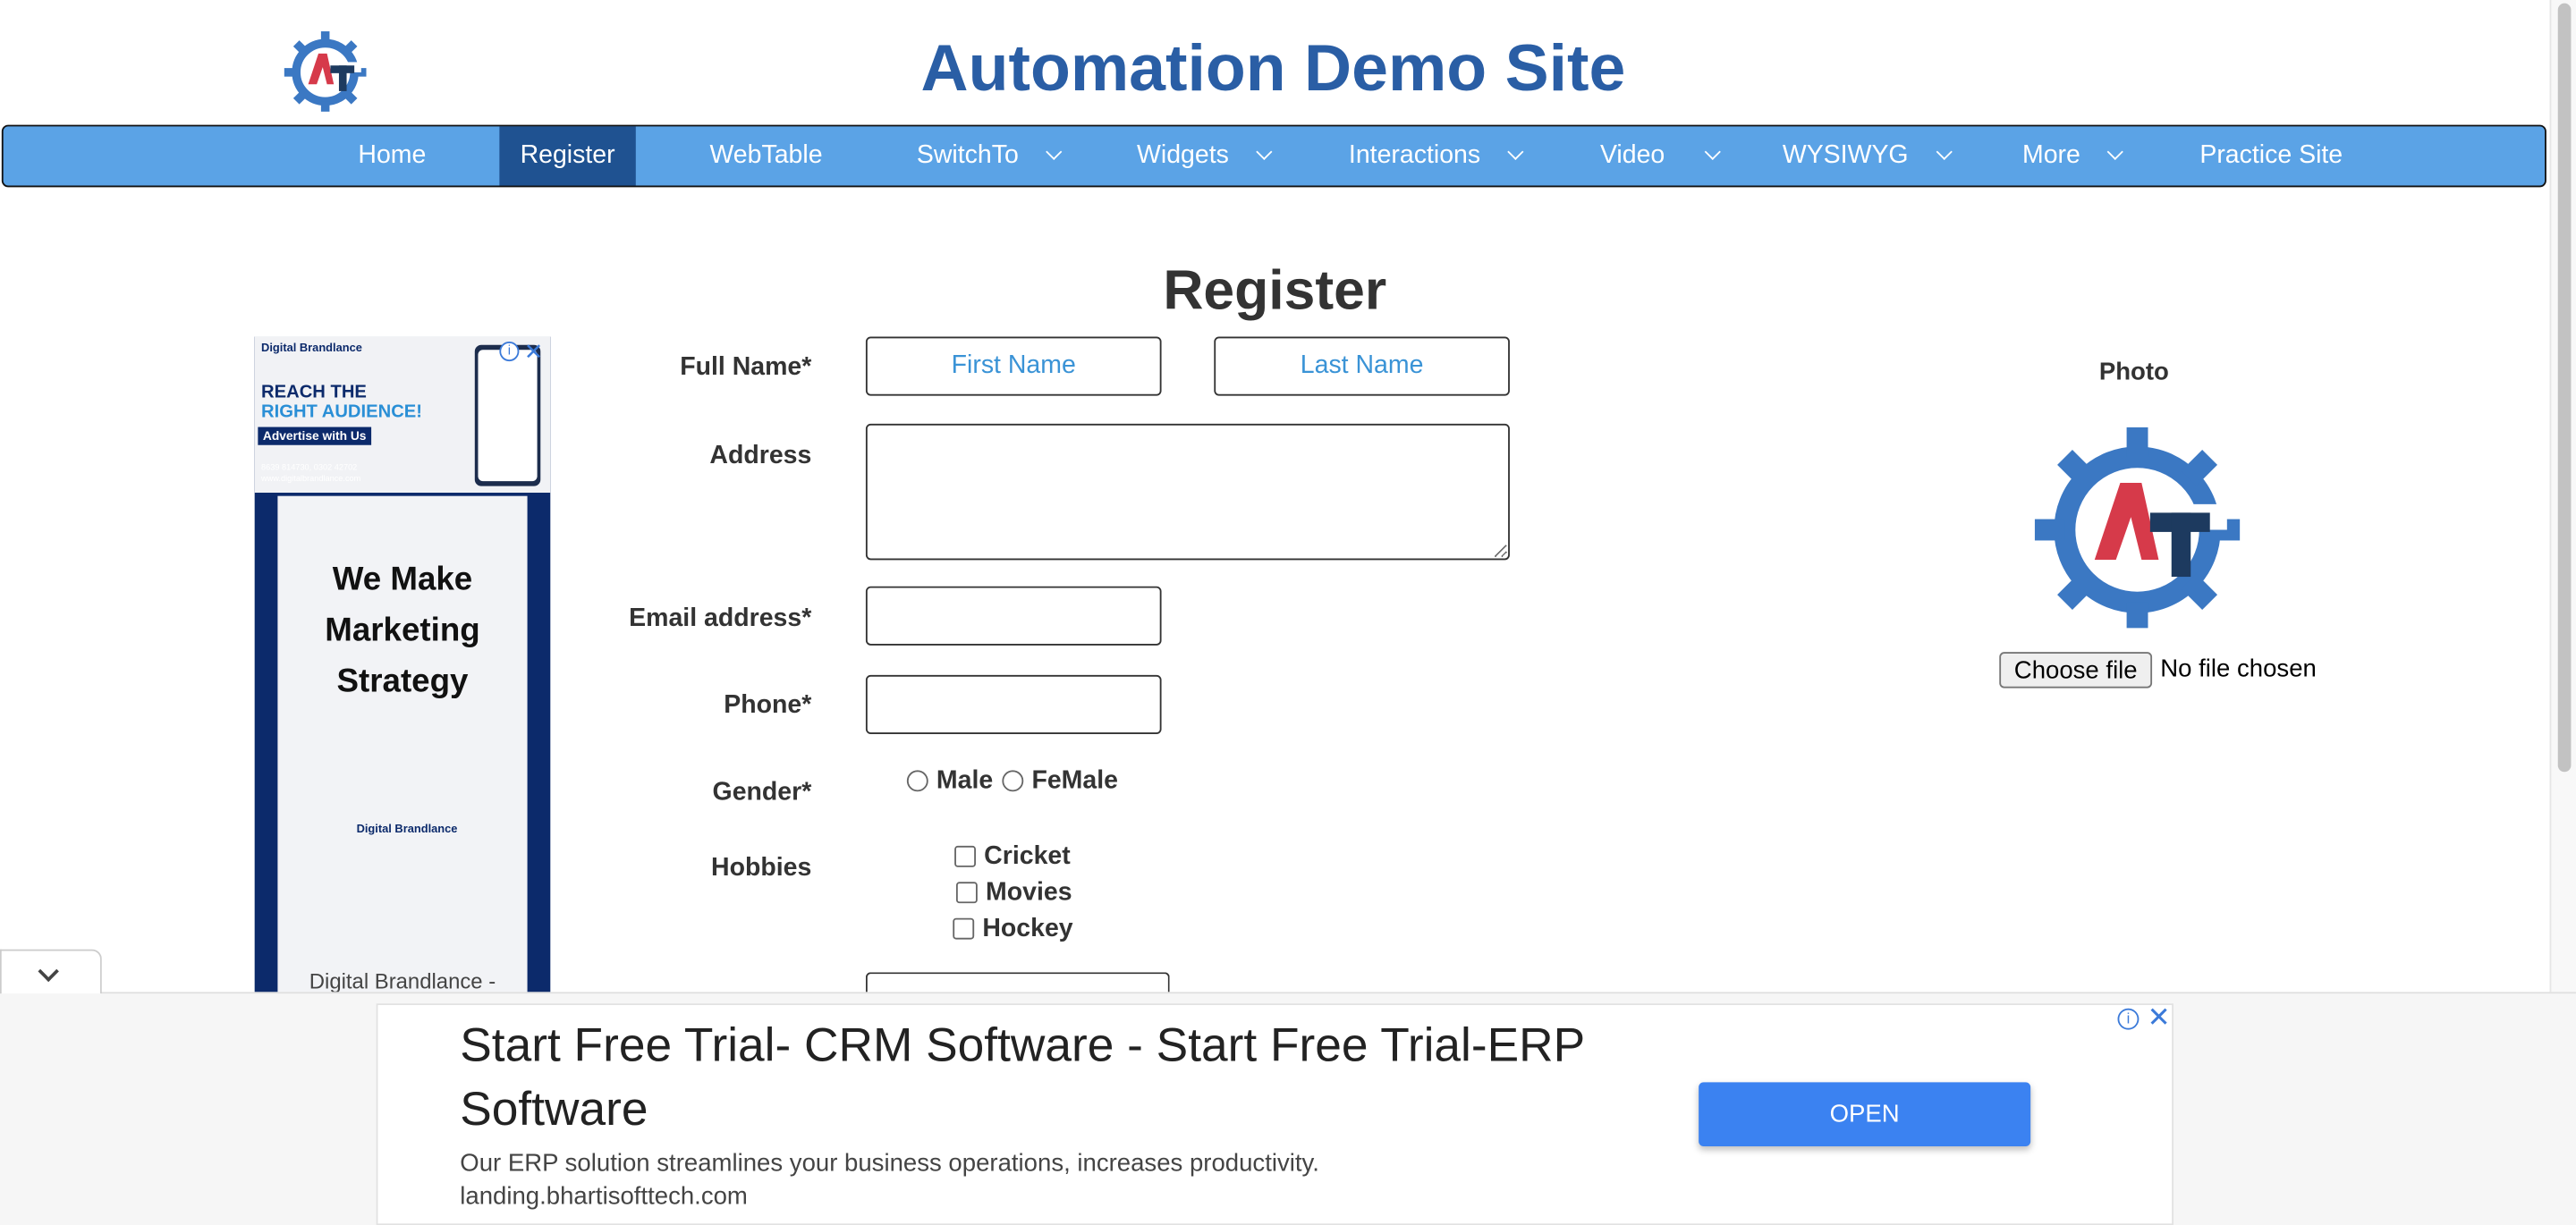 The image size is (2576, 1225). Describe the element at coordinates (917, 781) in the screenshot. I see `gender-male-radio` at that location.